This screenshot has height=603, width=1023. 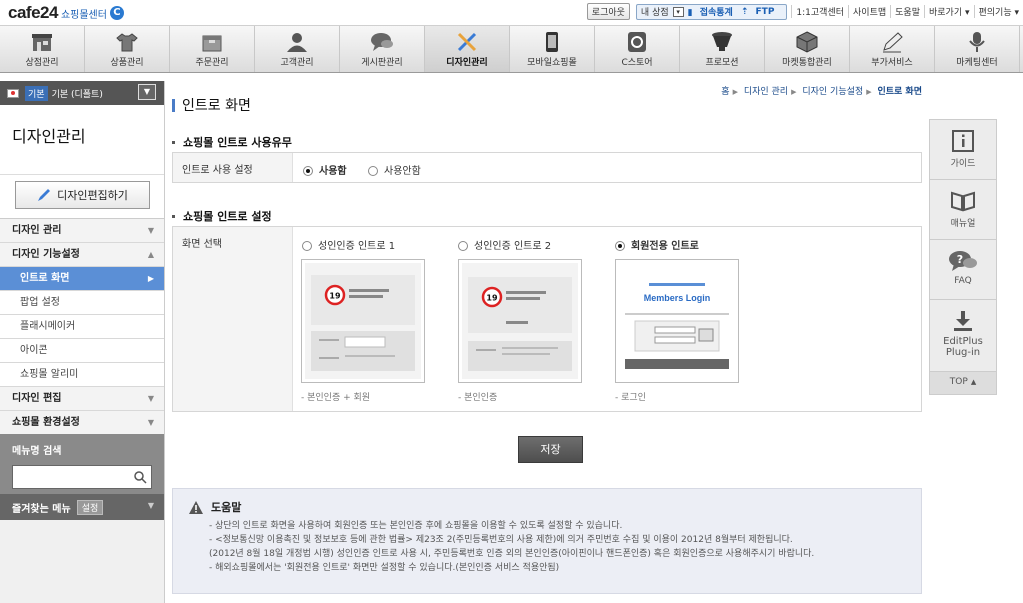 What do you see at coordinates (722, 41) in the screenshot?
I see `cup-icon` at bounding box center [722, 41].